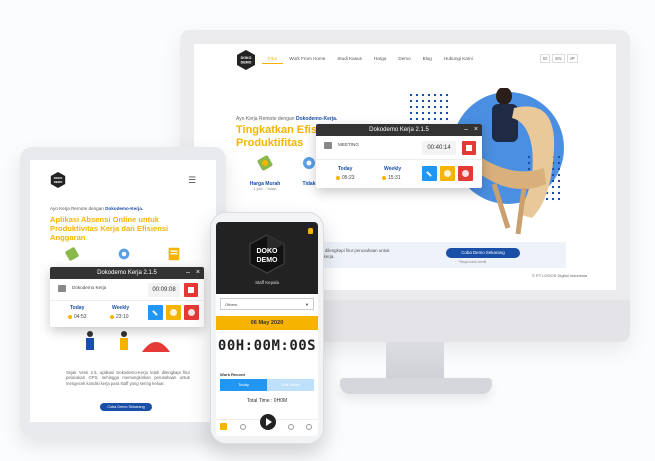 This screenshot has height=461, width=655. What do you see at coordinates (291, 427) in the screenshot?
I see `settings-icon` at bounding box center [291, 427].